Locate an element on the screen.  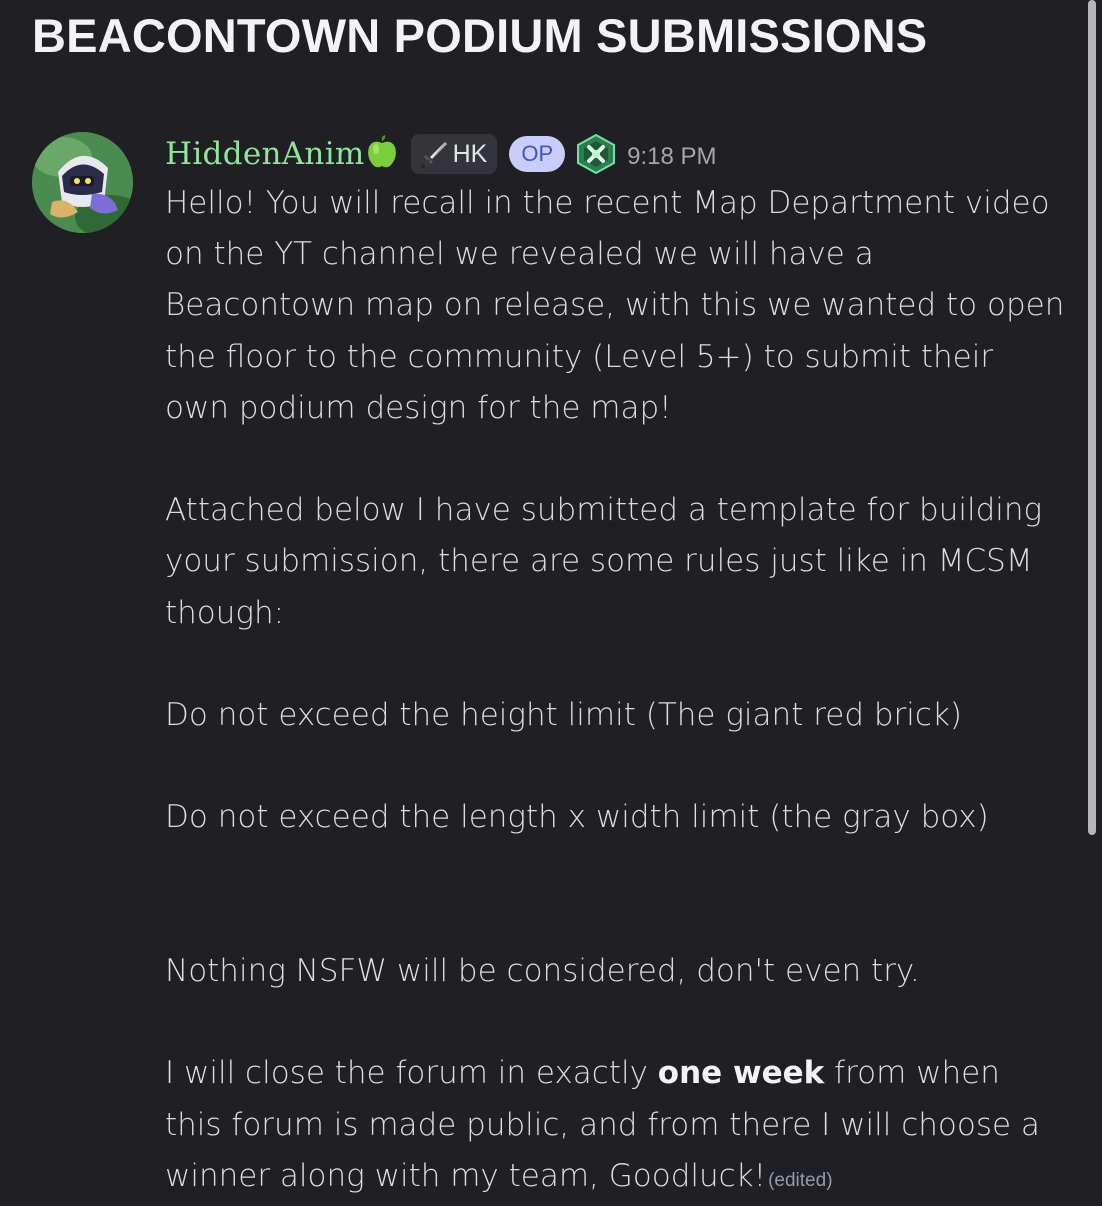
server-badge-icon is located at coordinates (596, 154).